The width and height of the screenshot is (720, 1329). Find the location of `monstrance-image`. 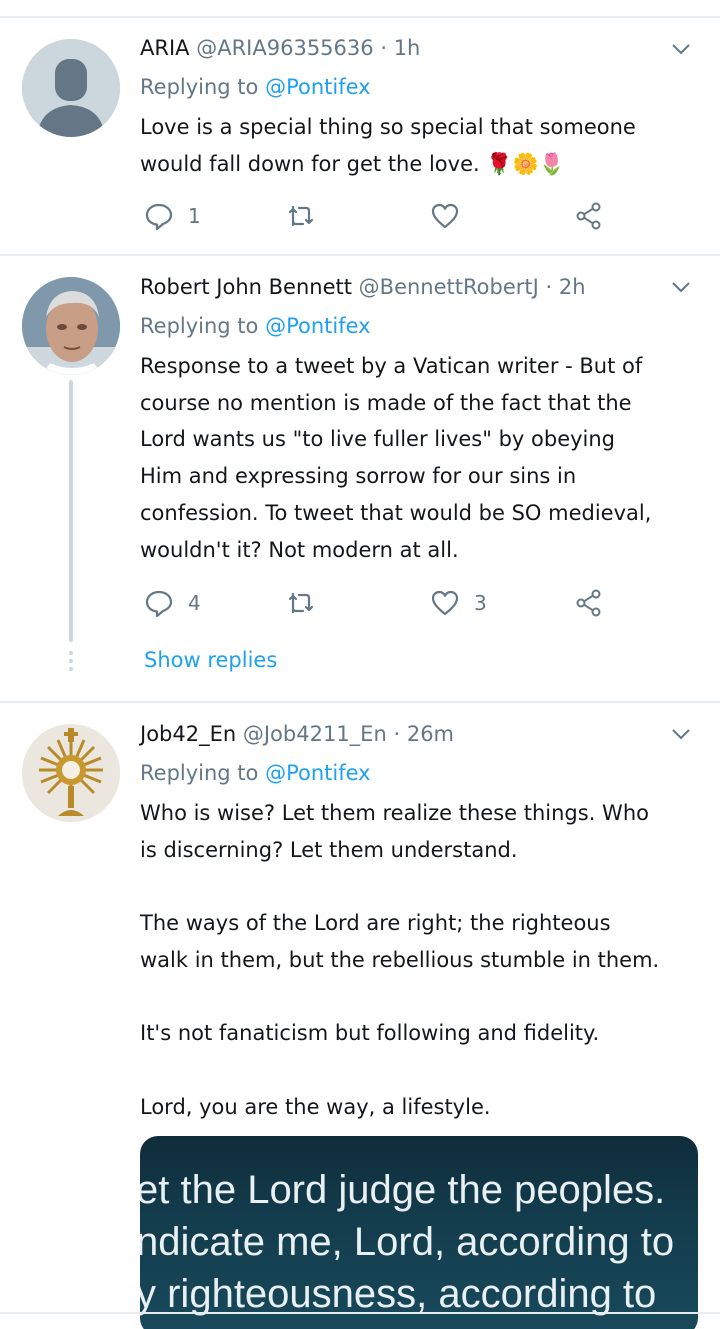

monstrance-image is located at coordinates (71, 773).